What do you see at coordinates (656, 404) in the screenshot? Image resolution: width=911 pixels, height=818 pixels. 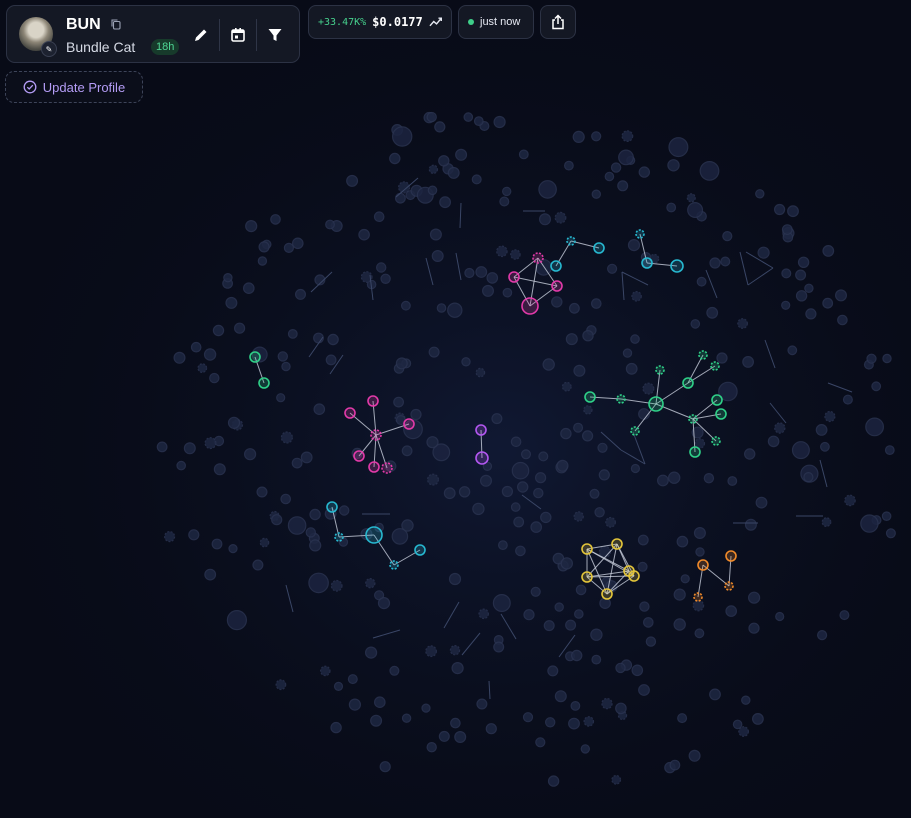 I see `green-cluster-bubble` at bounding box center [656, 404].